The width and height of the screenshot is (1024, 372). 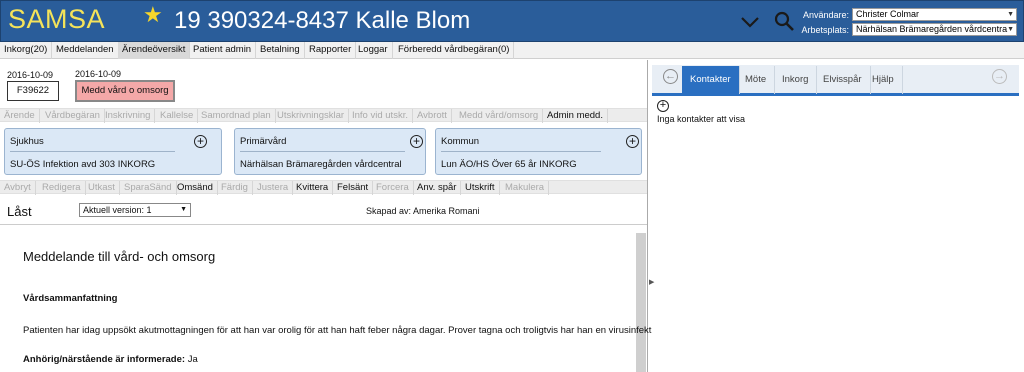 What do you see at coordinates (750, 22) in the screenshot?
I see `chevron-down-icon` at bounding box center [750, 22].